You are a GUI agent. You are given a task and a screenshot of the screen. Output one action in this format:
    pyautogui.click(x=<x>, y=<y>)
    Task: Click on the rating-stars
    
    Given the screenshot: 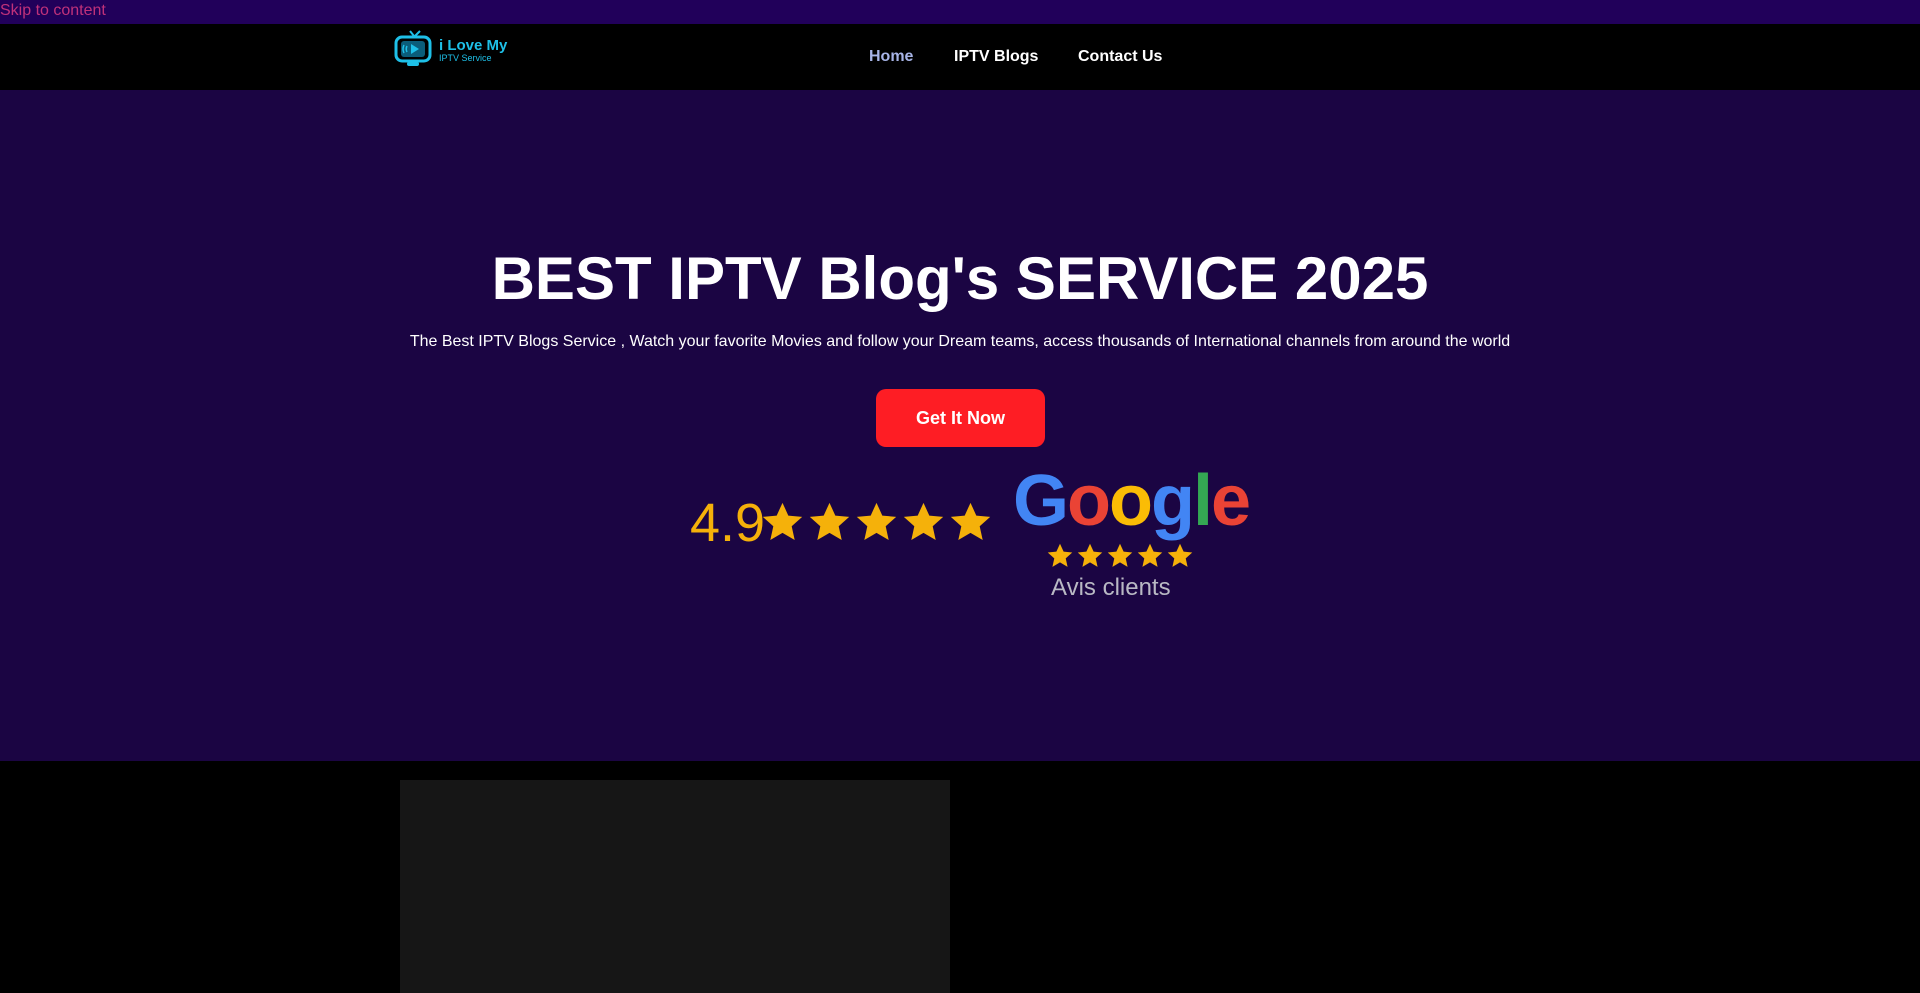 What is the action you would take?
    pyautogui.click(x=876, y=525)
    